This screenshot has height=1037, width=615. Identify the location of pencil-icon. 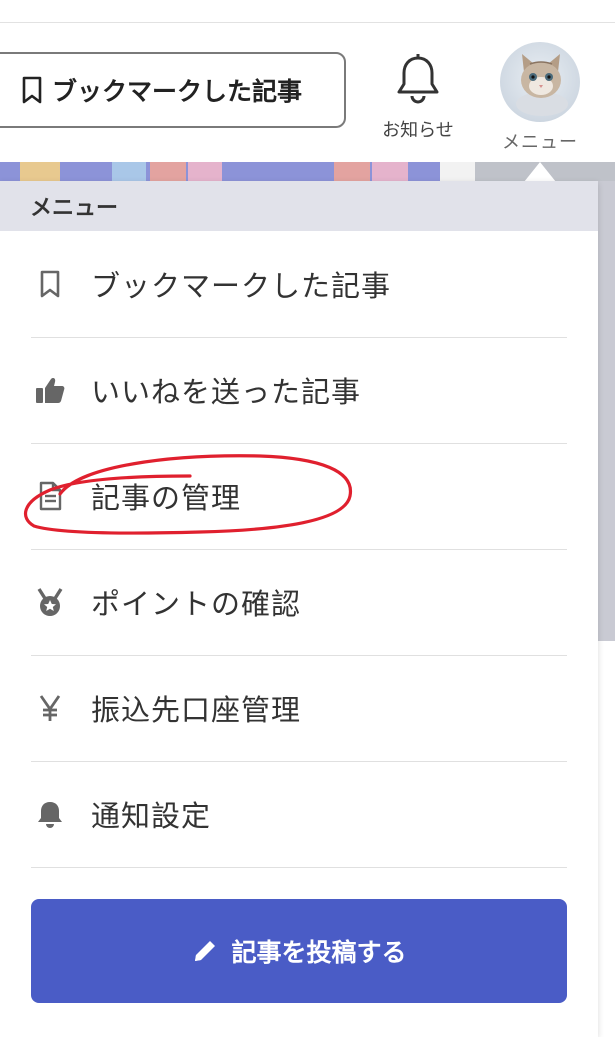
(205, 951).